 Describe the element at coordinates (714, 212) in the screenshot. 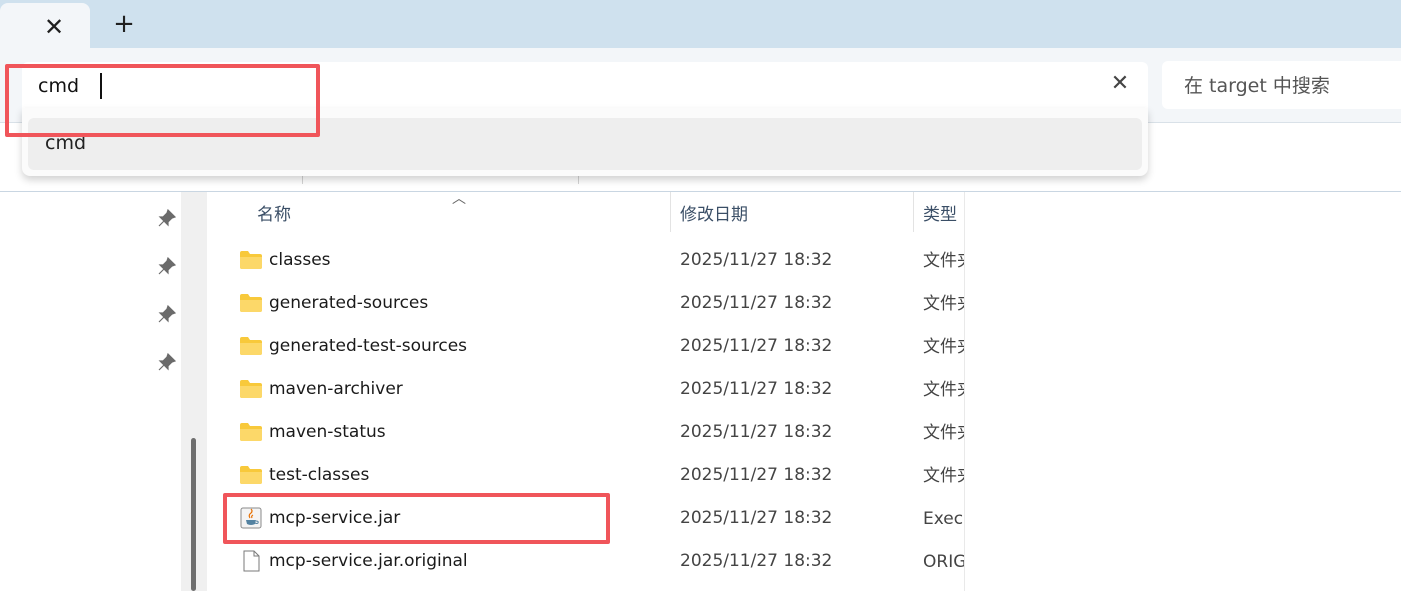

I see `column-header-date: 修改日期` at that location.